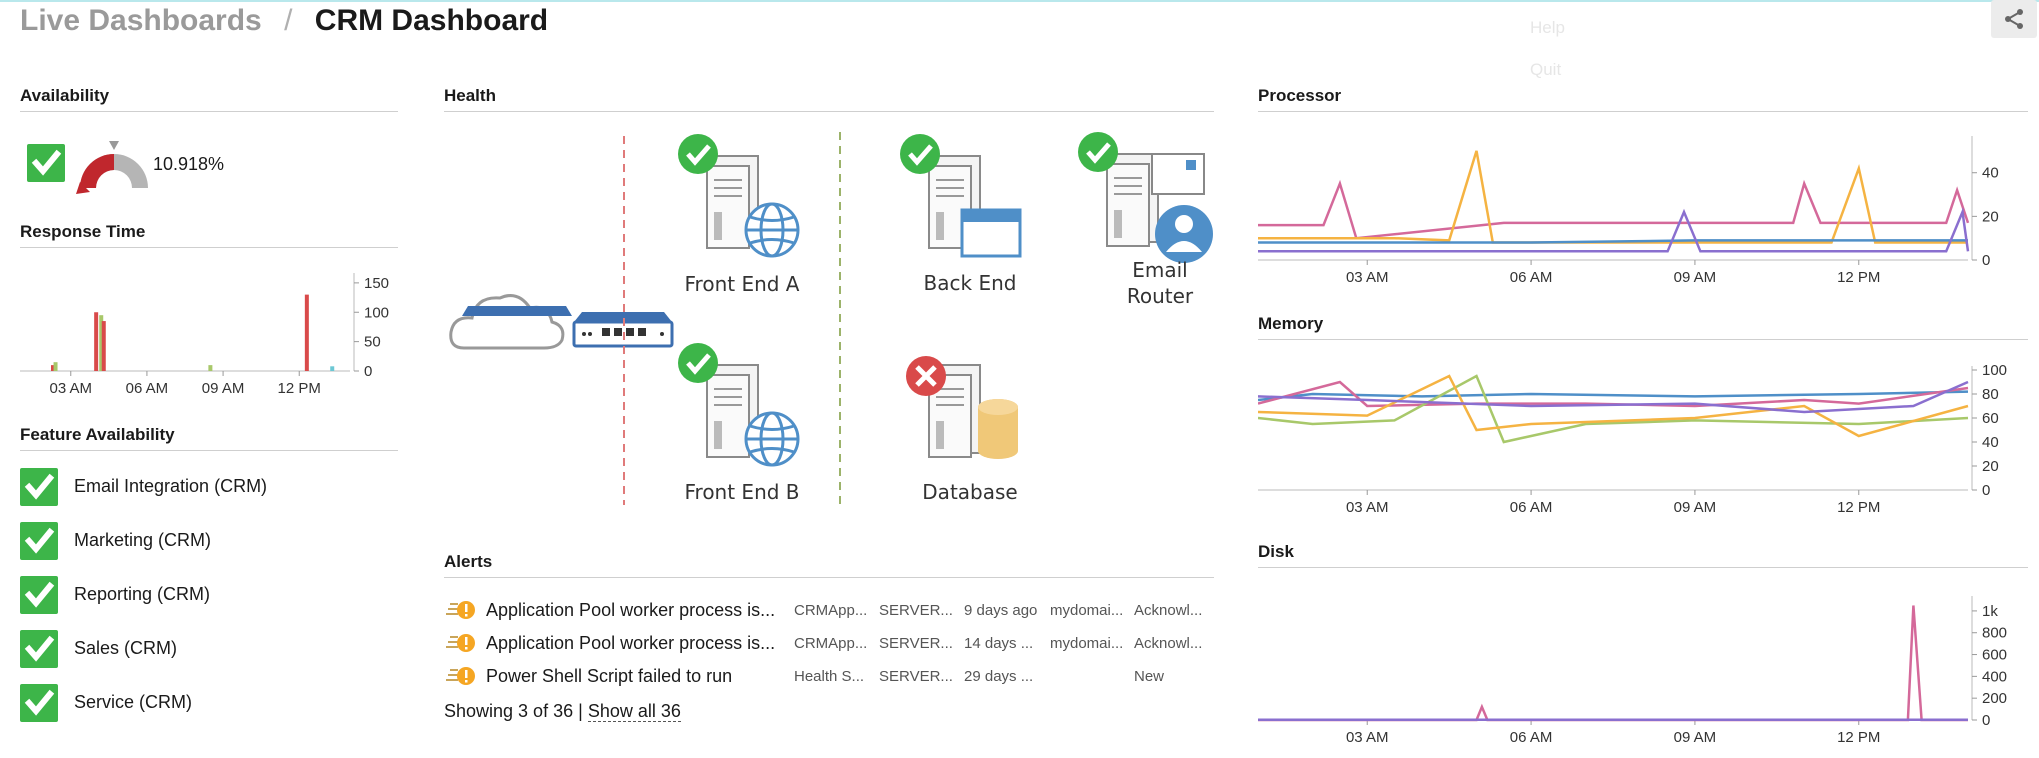 This screenshot has height=758, width=2039. What do you see at coordinates (1367, 737) in the screenshot?
I see `disk-x-tick-label: 03 AM` at bounding box center [1367, 737].